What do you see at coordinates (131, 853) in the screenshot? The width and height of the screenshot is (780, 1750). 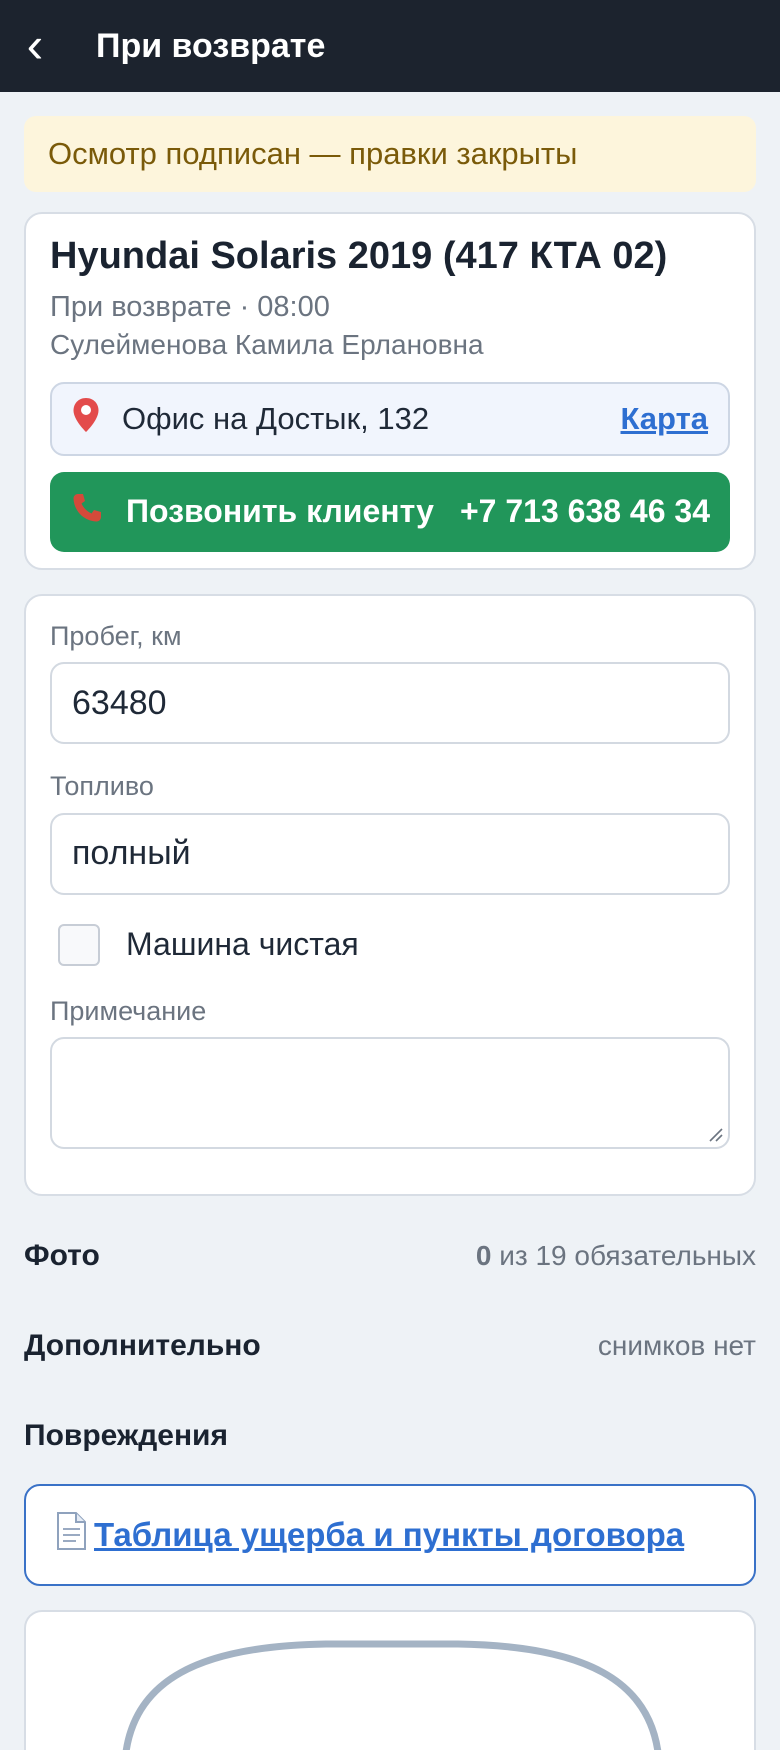 I see `fuel-value: полный` at bounding box center [131, 853].